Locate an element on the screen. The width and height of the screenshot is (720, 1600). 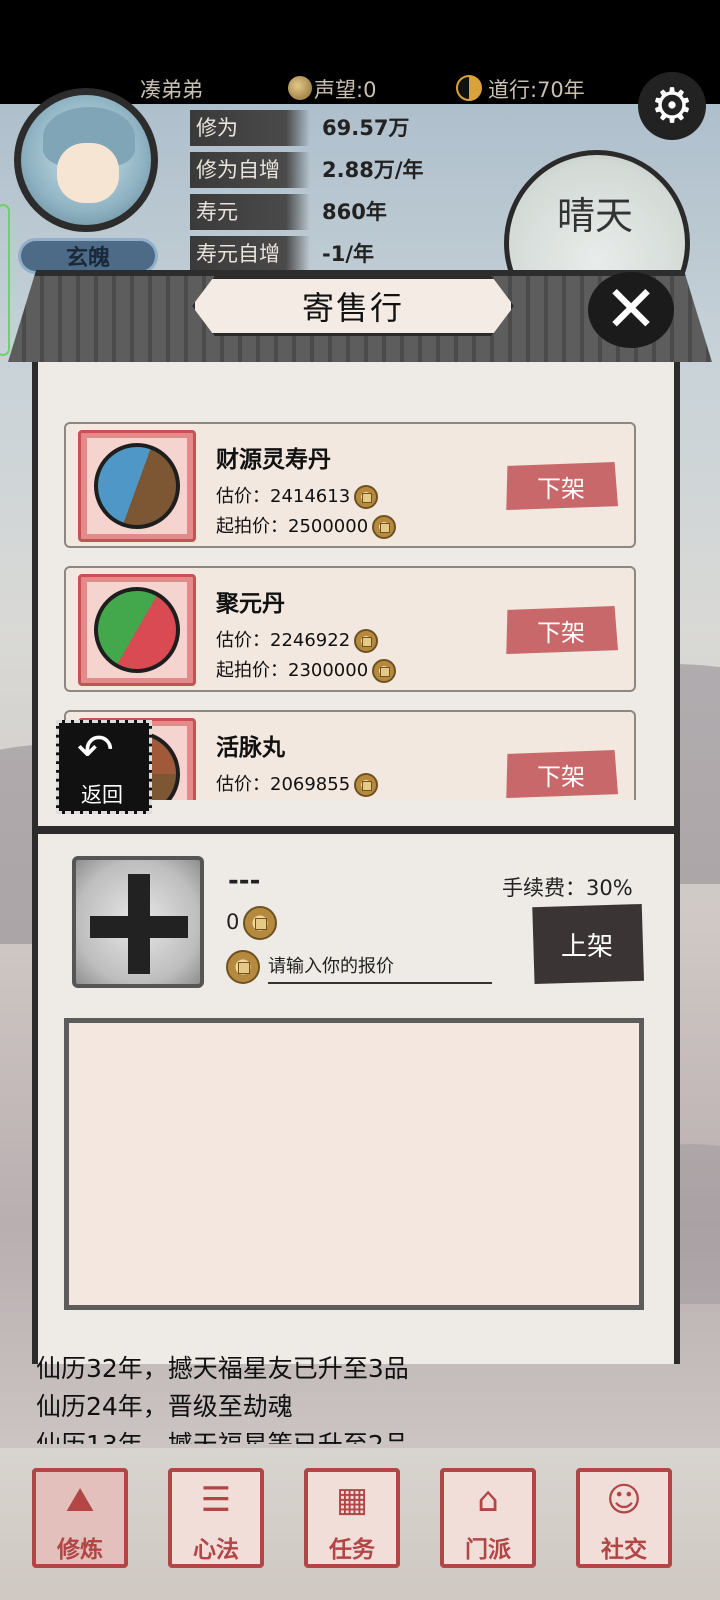
log-entry: 仙历32年，撼天福星友已升至3品 is located at coordinates (222, 1368).